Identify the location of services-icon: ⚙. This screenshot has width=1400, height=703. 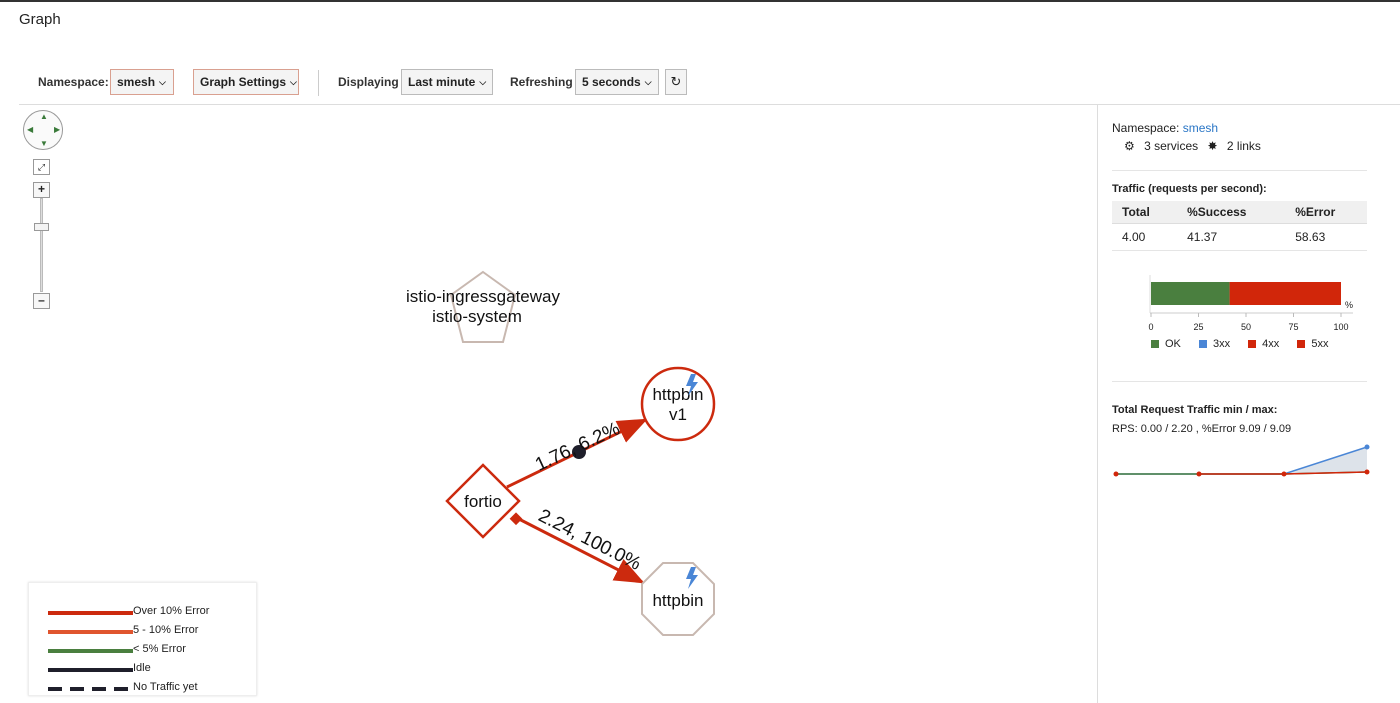
(1129, 146).